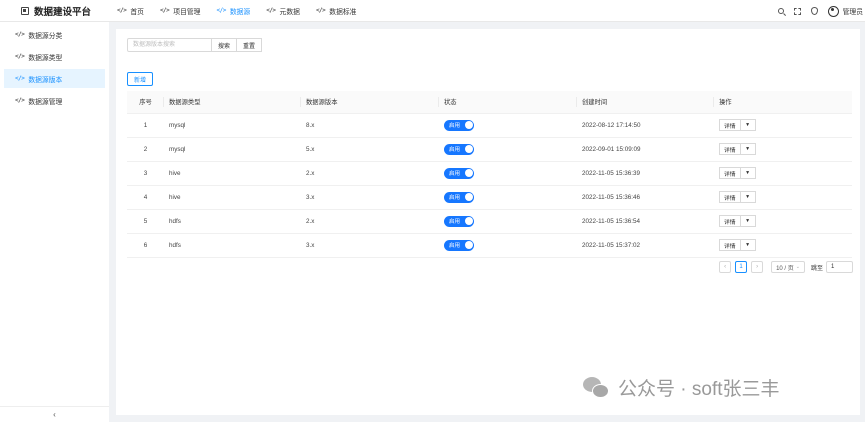  I want to click on search-button: 搜索, so click(224, 45).